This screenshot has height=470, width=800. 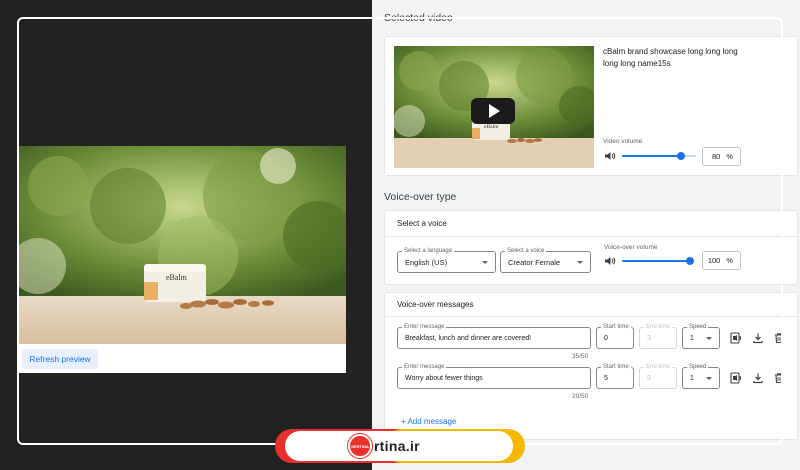 I want to click on message-char-counter: 20/50, so click(x=580, y=396).